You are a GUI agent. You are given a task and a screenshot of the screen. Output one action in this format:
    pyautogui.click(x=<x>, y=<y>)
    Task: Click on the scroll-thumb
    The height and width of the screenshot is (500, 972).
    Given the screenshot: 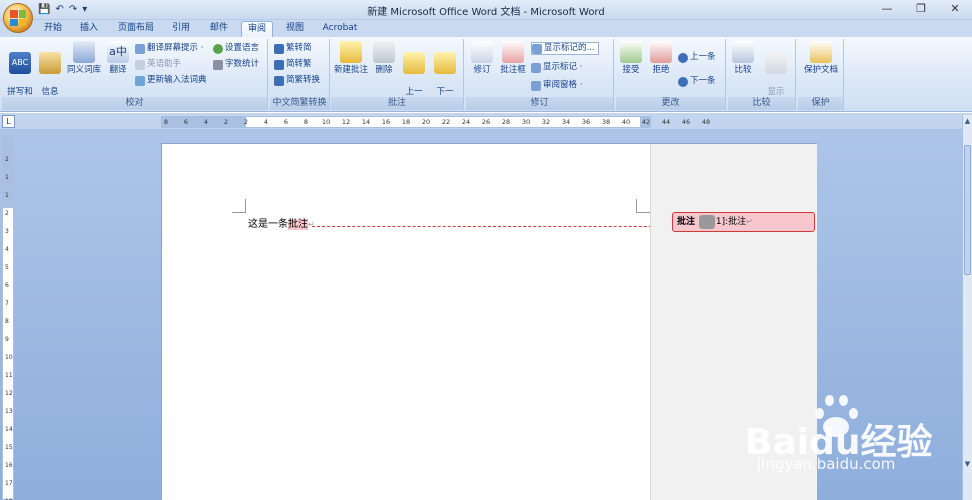 What is the action you would take?
    pyautogui.click(x=967, y=210)
    